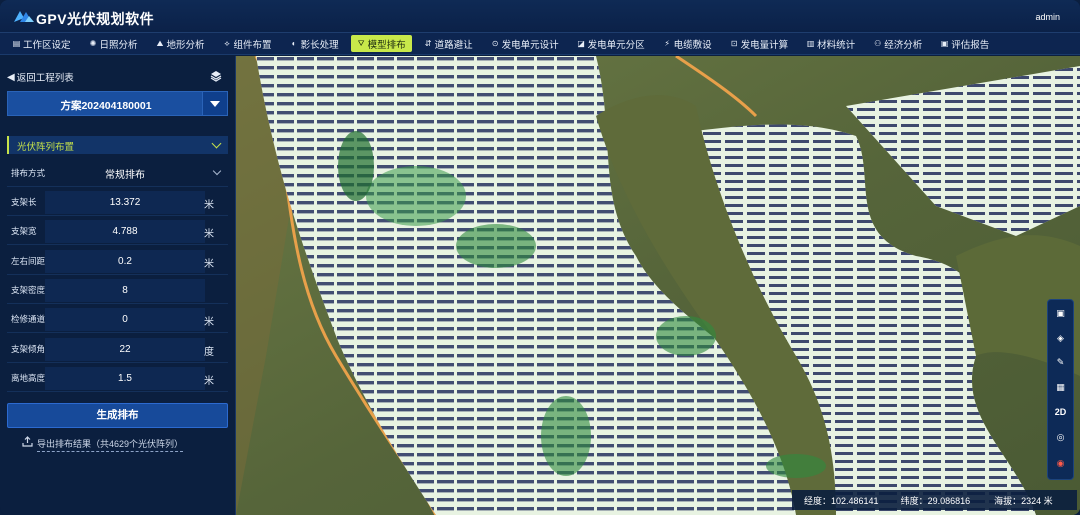 This screenshot has width=1080, height=515. What do you see at coordinates (28, 173) in the screenshot?
I see `param-label: 排布方式` at bounding box center [28, 173].